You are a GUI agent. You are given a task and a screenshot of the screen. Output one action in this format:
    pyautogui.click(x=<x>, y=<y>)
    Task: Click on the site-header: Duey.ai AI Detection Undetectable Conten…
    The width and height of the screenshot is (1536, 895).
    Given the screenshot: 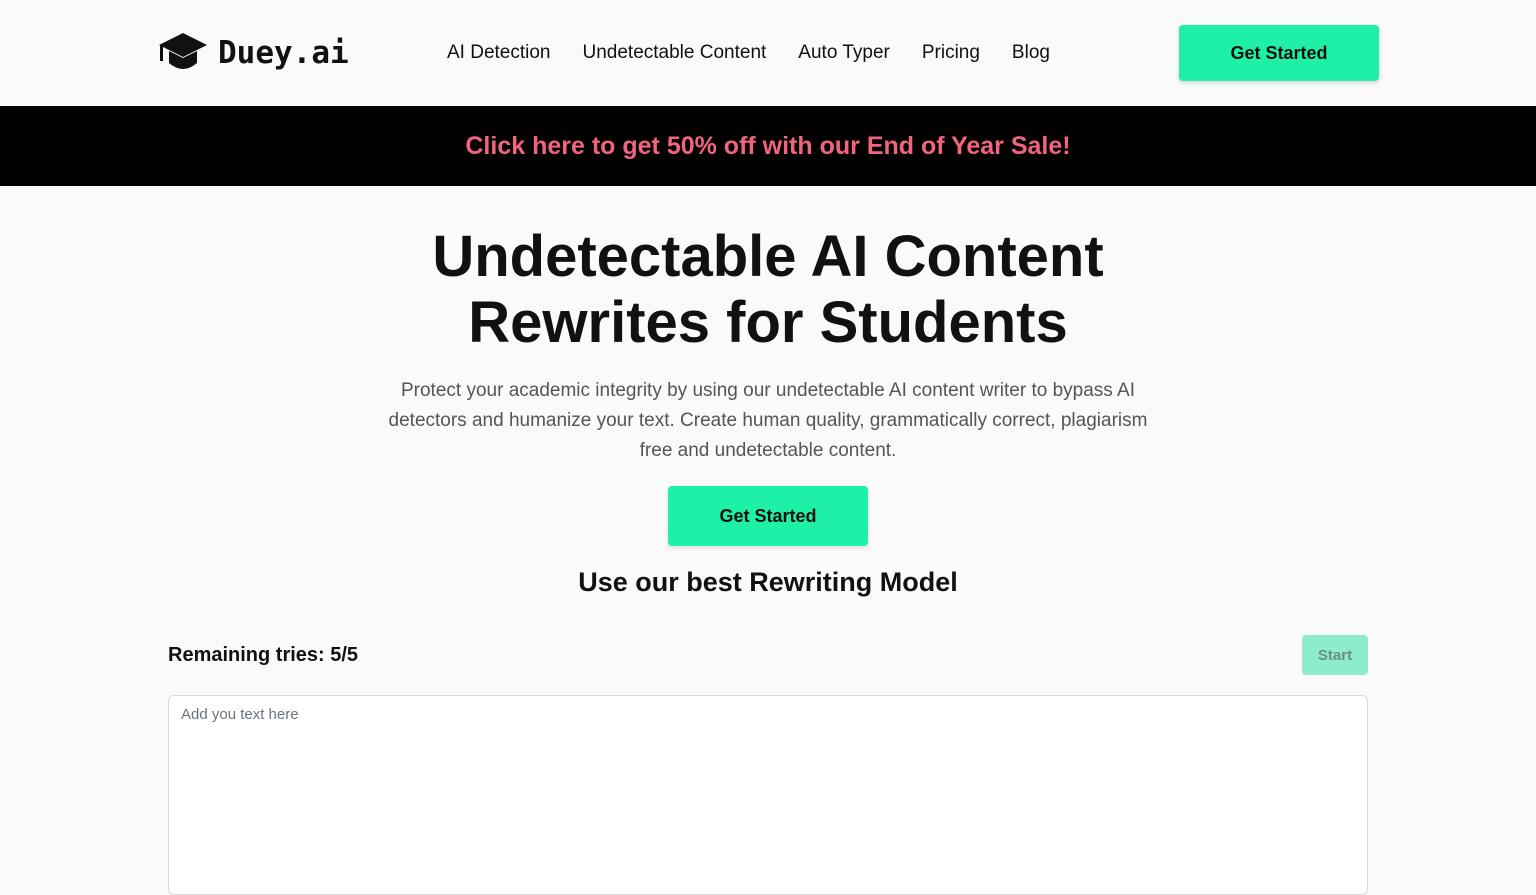 What is the action you would take?
    pyautogui.click(x=768, y=53)
    